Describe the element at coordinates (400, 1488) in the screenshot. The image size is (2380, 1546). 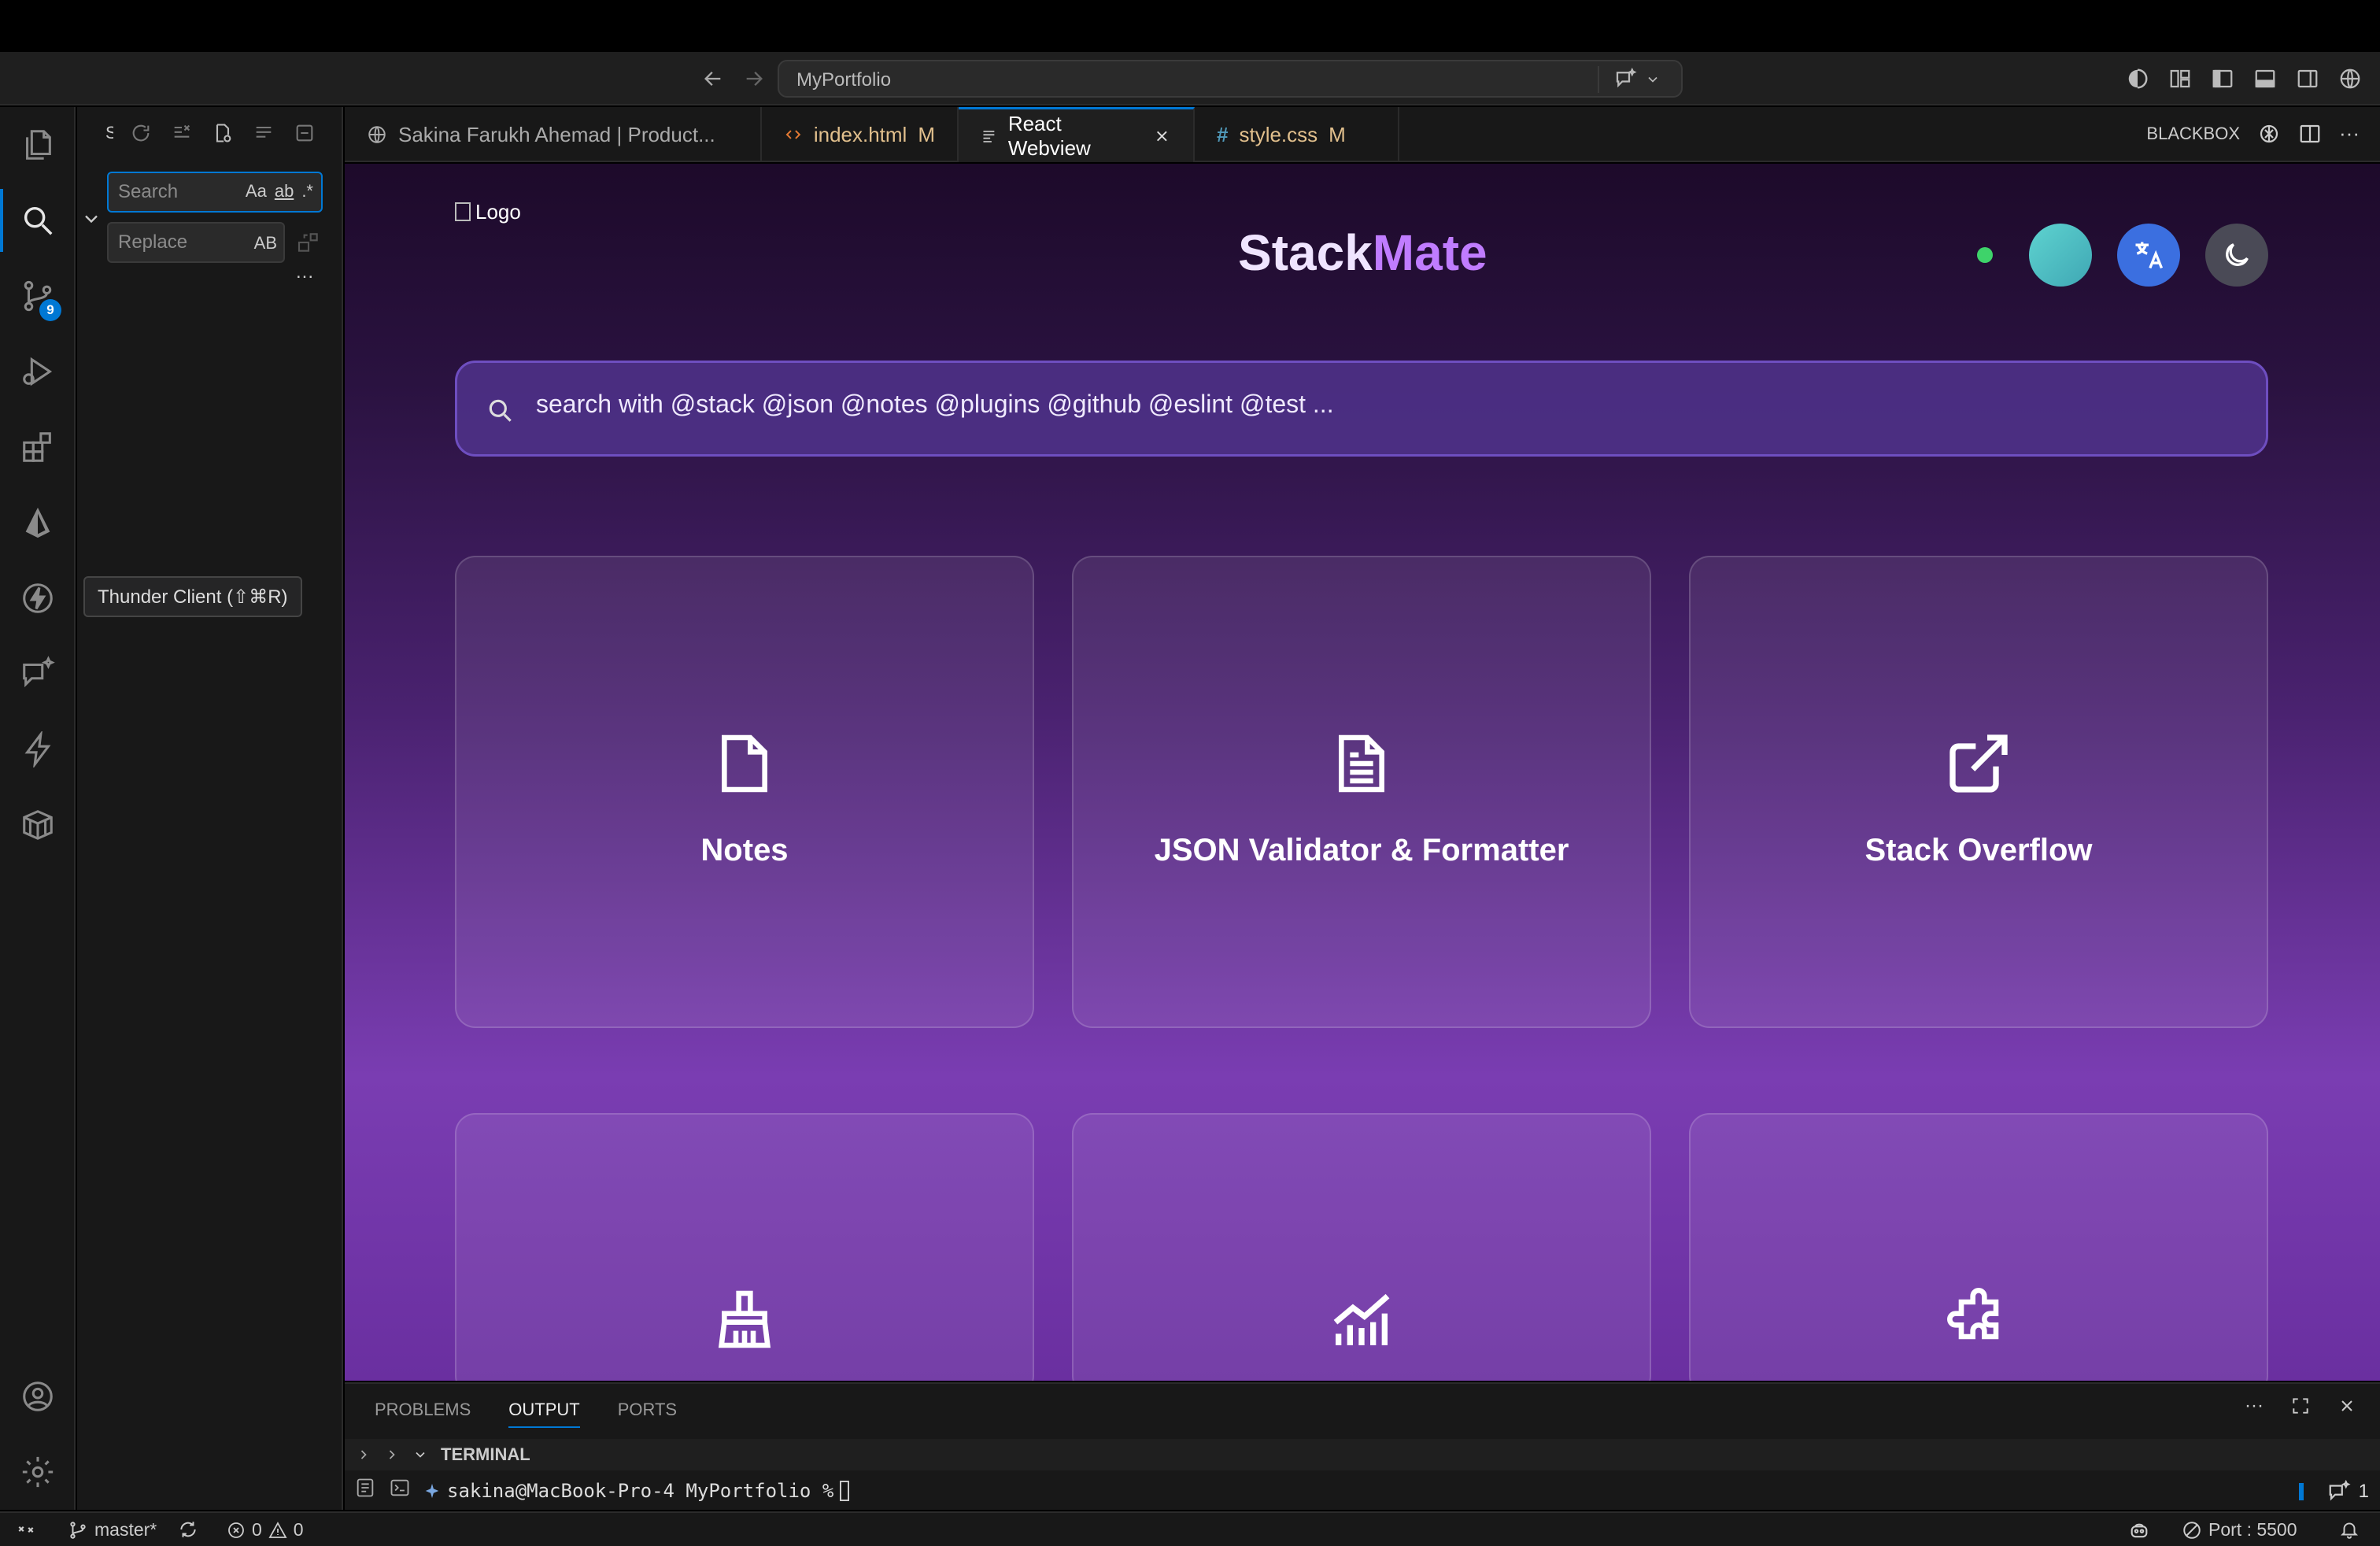
I see `terminal-icon` at that location.